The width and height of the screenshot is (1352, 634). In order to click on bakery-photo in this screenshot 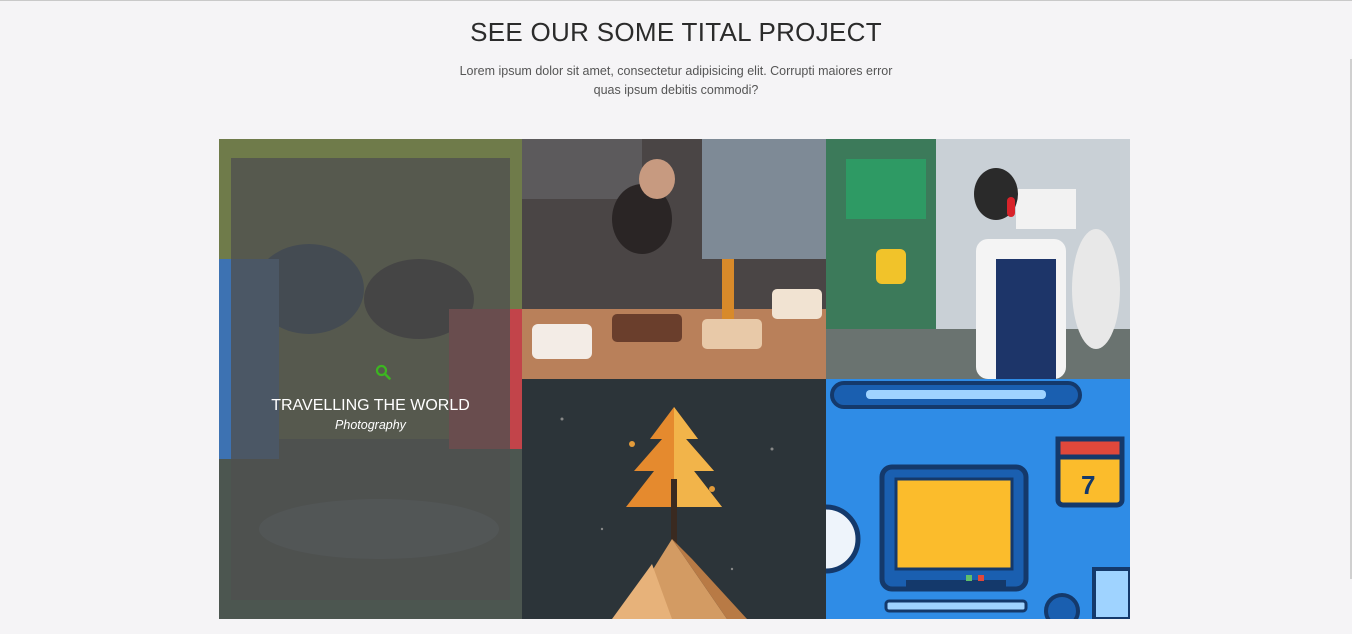, I will do `click(674, 259)`.